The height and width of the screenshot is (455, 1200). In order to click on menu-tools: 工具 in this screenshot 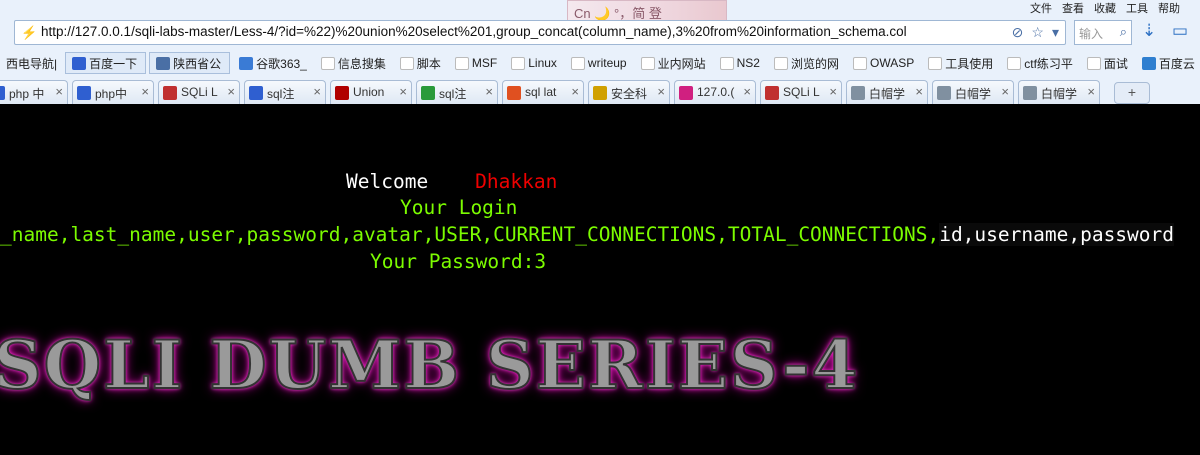, I will do `click(1137, 7)`.